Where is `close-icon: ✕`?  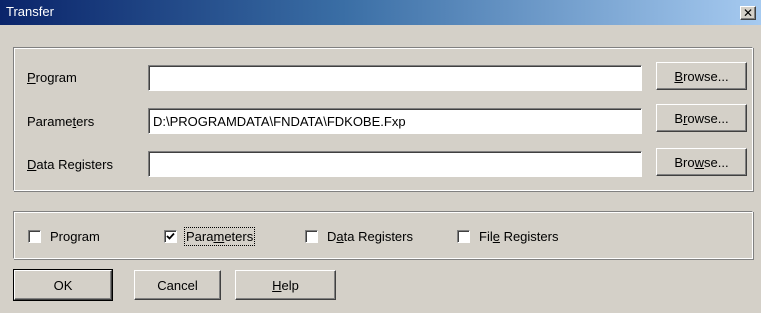
close-icon: ✕ is located at coordinates (748, 13).